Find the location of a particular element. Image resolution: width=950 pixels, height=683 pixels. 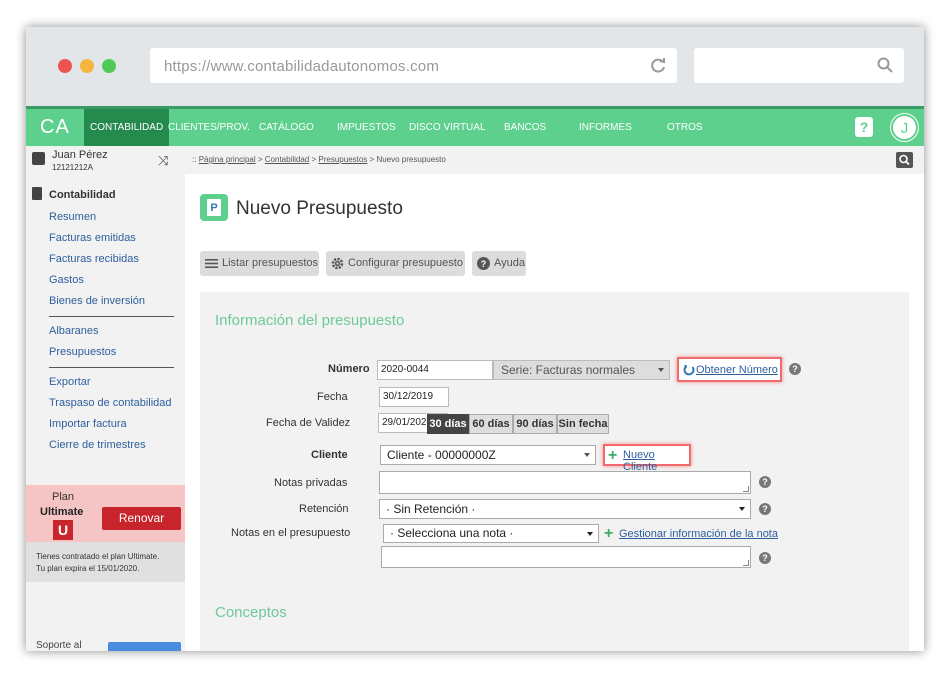

get-number-link: Obtener Número is located at coordinates (737, 370).